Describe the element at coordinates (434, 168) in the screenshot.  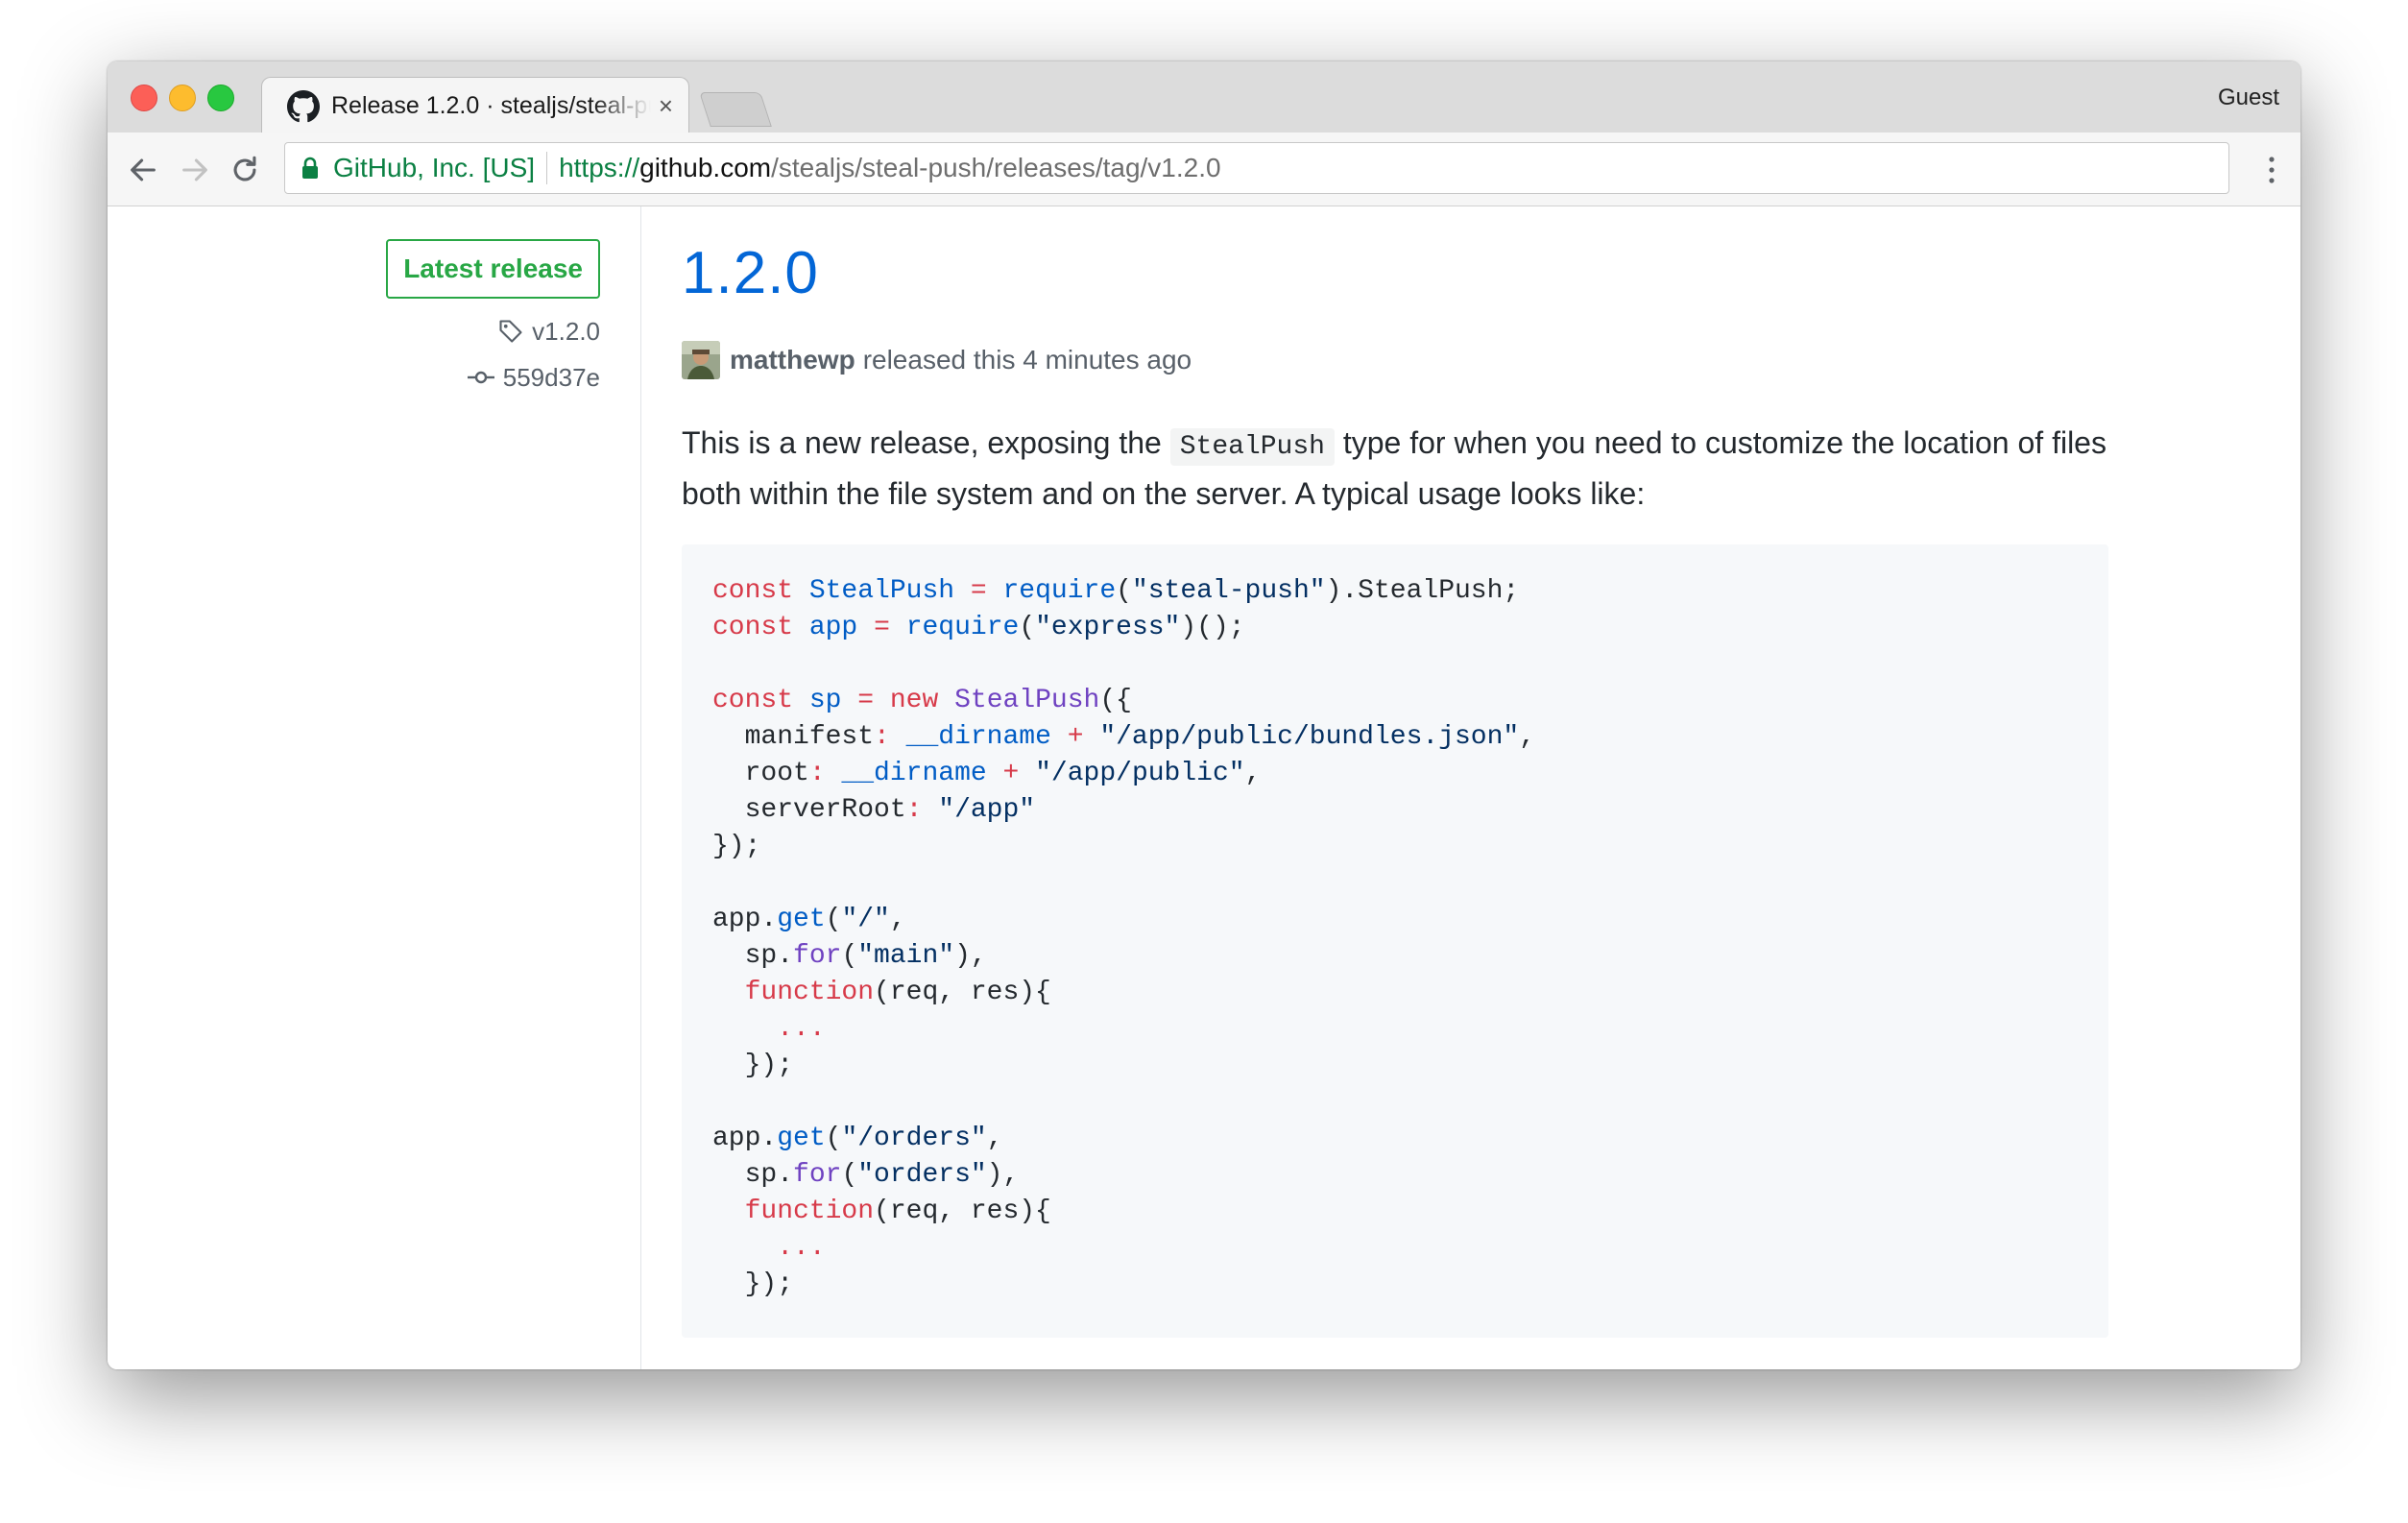
I see `ev-certificate-name: GitHub, Inc. [US]` at that location.